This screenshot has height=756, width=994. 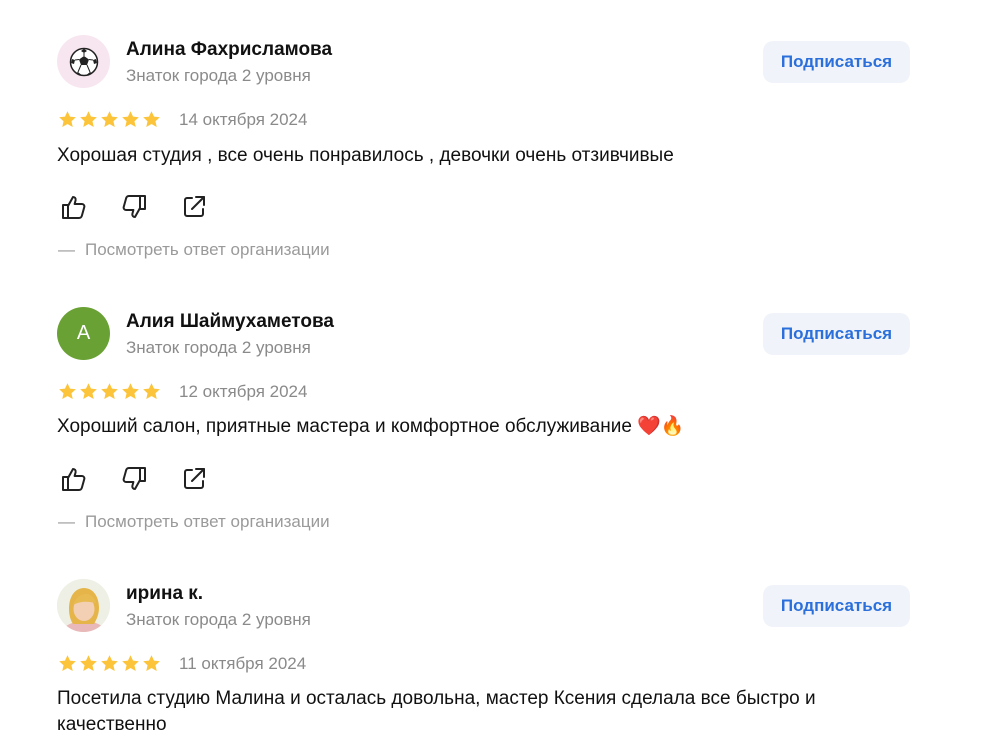 I want to click on review-date: 11 октября 2024, so click(x=243, y=663).